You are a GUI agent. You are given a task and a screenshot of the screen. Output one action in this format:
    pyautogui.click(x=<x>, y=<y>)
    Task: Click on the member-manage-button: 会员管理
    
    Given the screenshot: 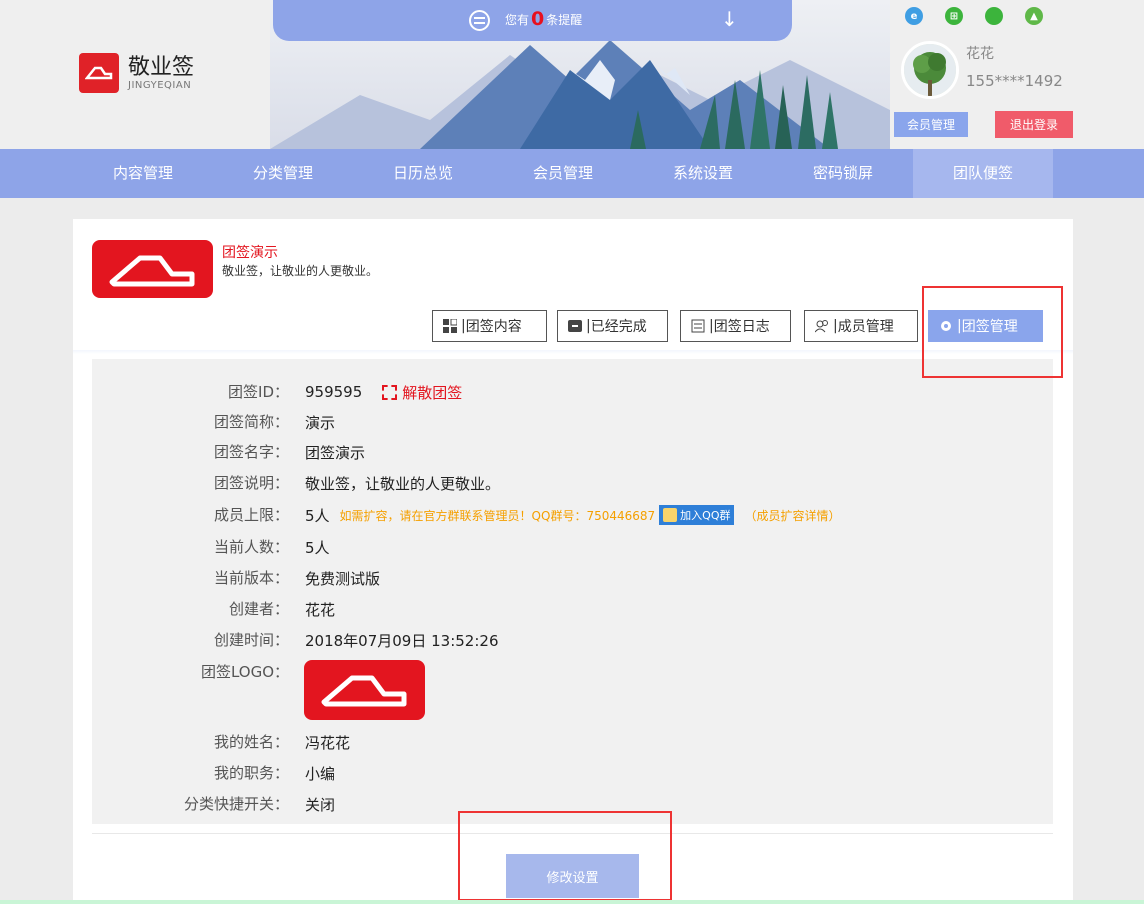 What is the action you would take?
    pyautogui.click(x=931, y=124)
    